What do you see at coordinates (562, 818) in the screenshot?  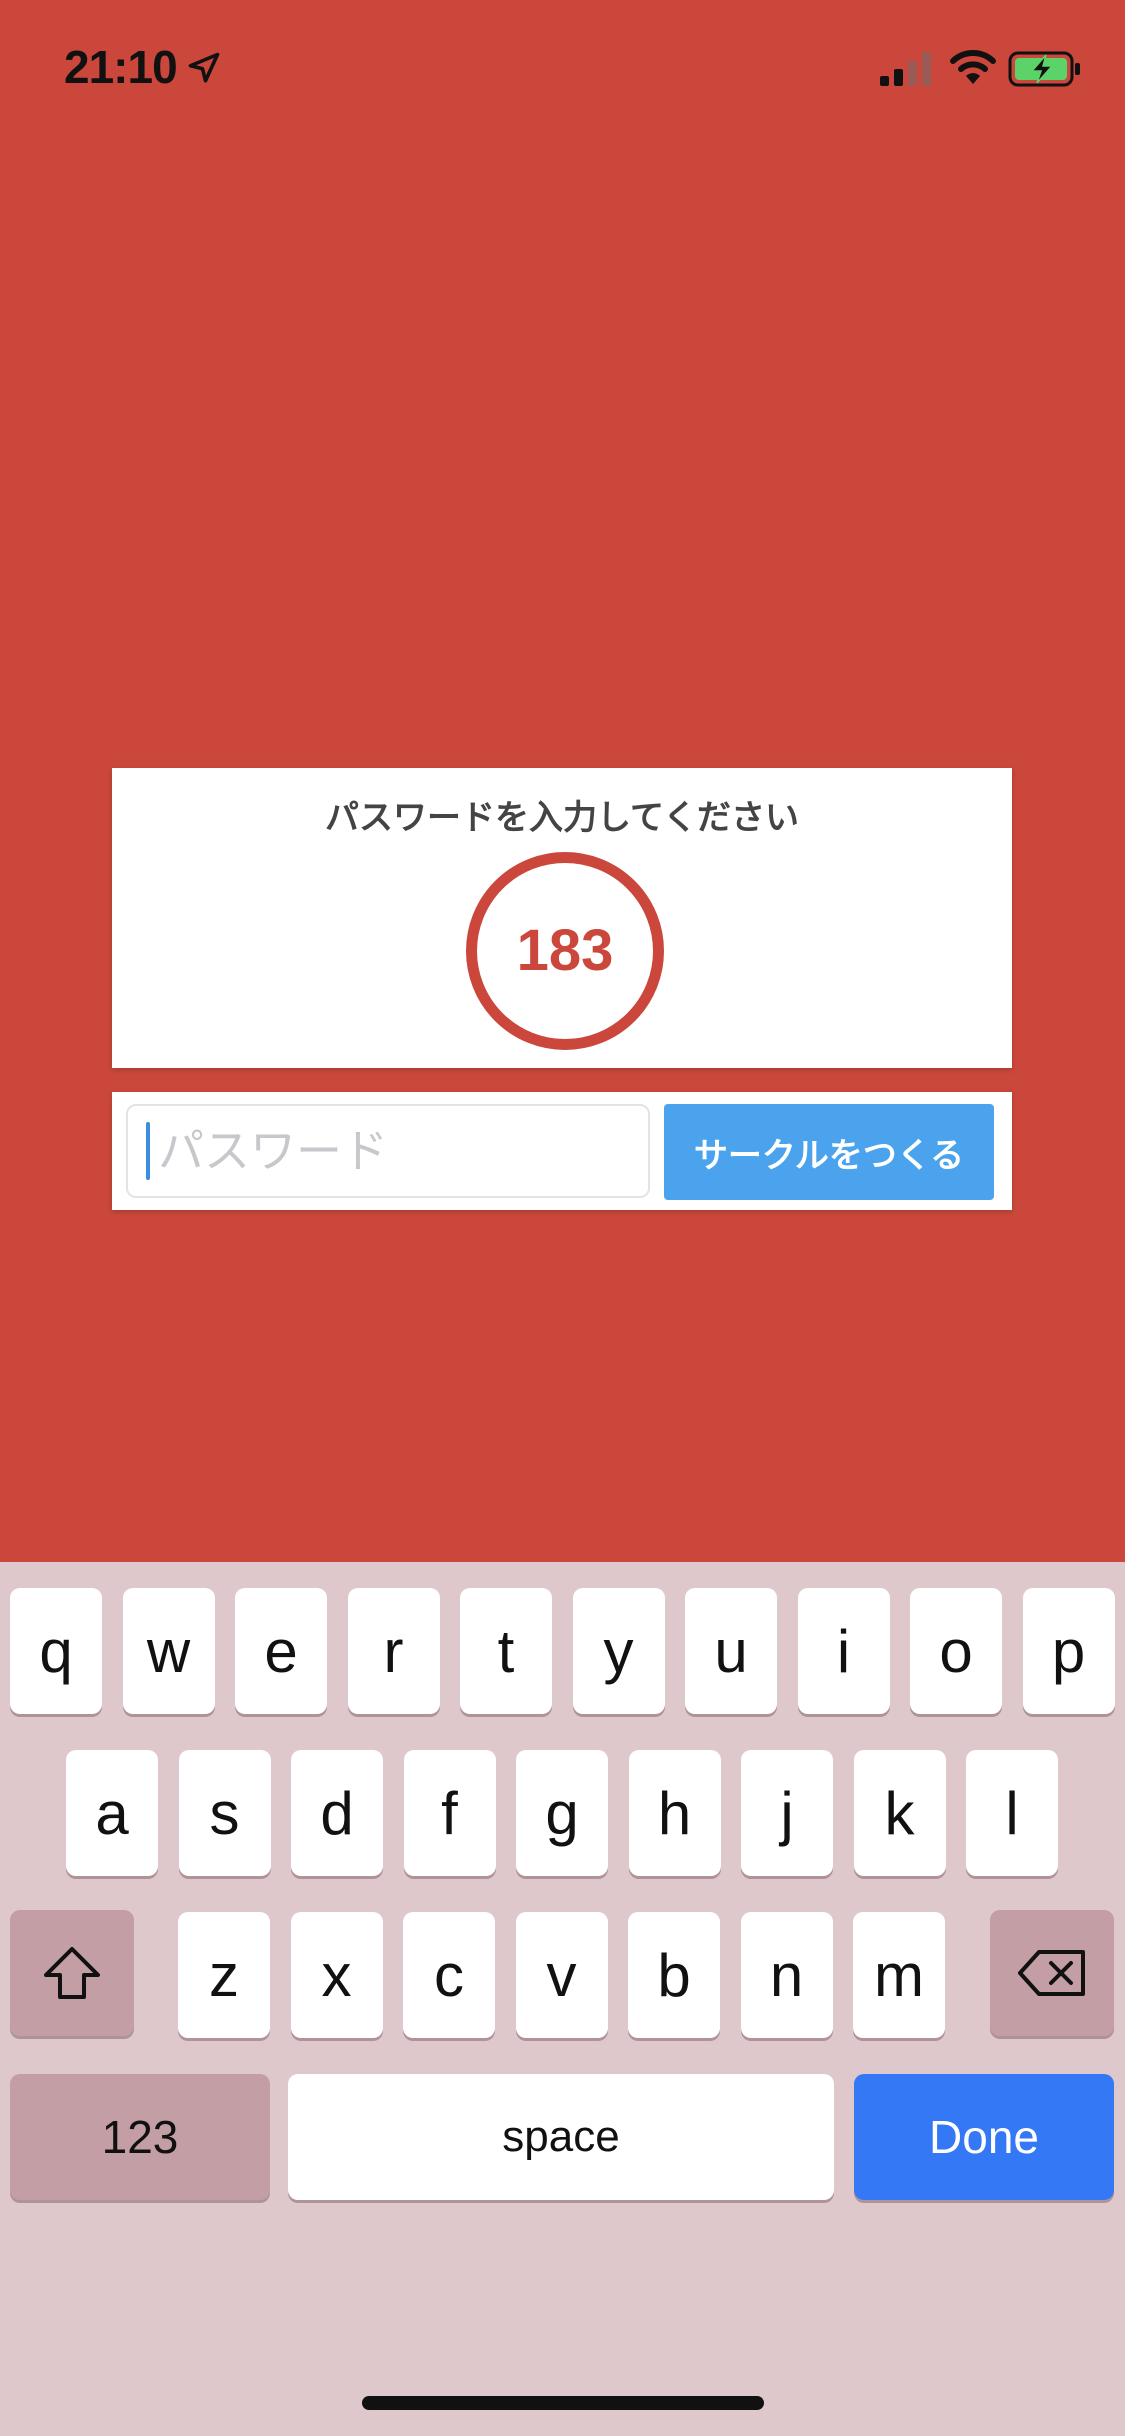 I see `card-title: パスワードを入力してください` at bounding box center [562, 818].